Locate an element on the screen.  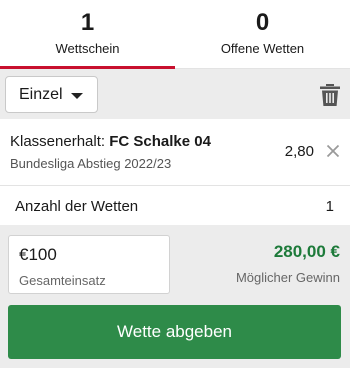
tab-offene-wetten: 0 Offene Wetten is located at coordinates (262, 34).